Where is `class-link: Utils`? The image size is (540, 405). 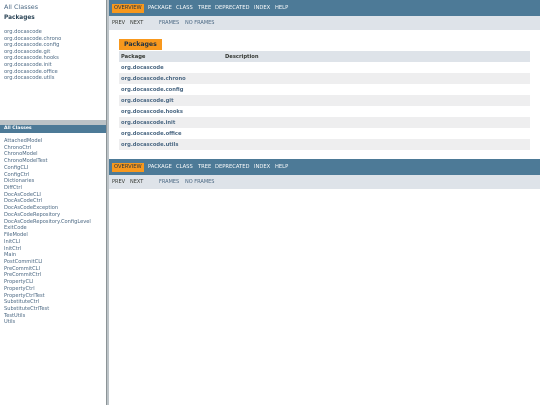 class-link: Utils is located at coordinates (9, 322).